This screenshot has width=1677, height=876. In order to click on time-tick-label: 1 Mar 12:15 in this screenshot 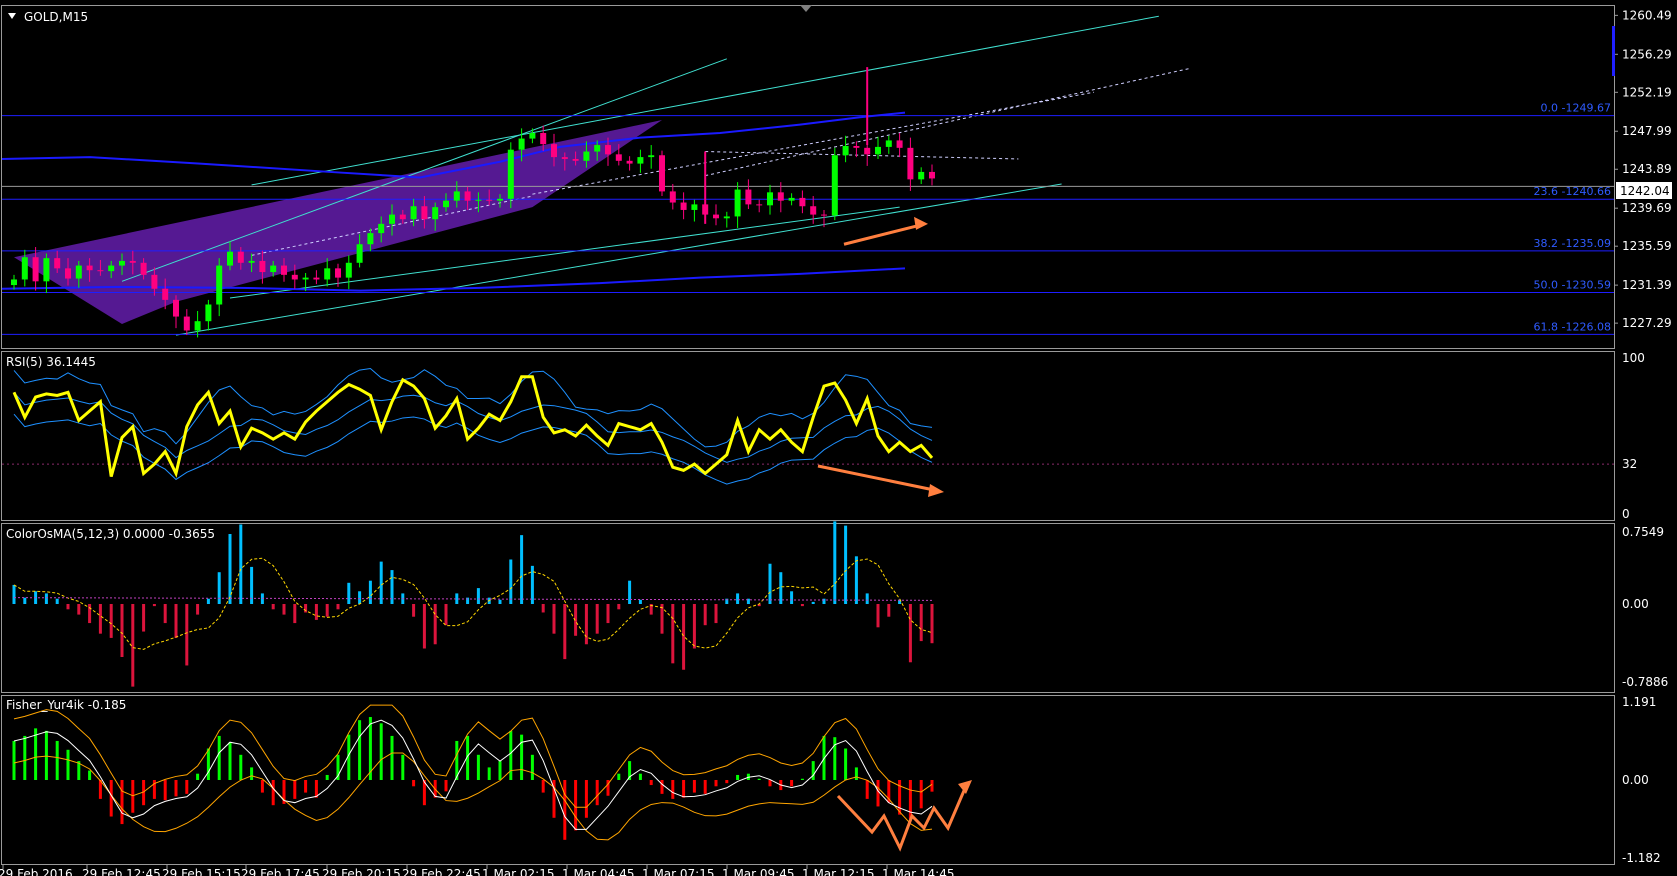, I will do `click(838, 871)`.